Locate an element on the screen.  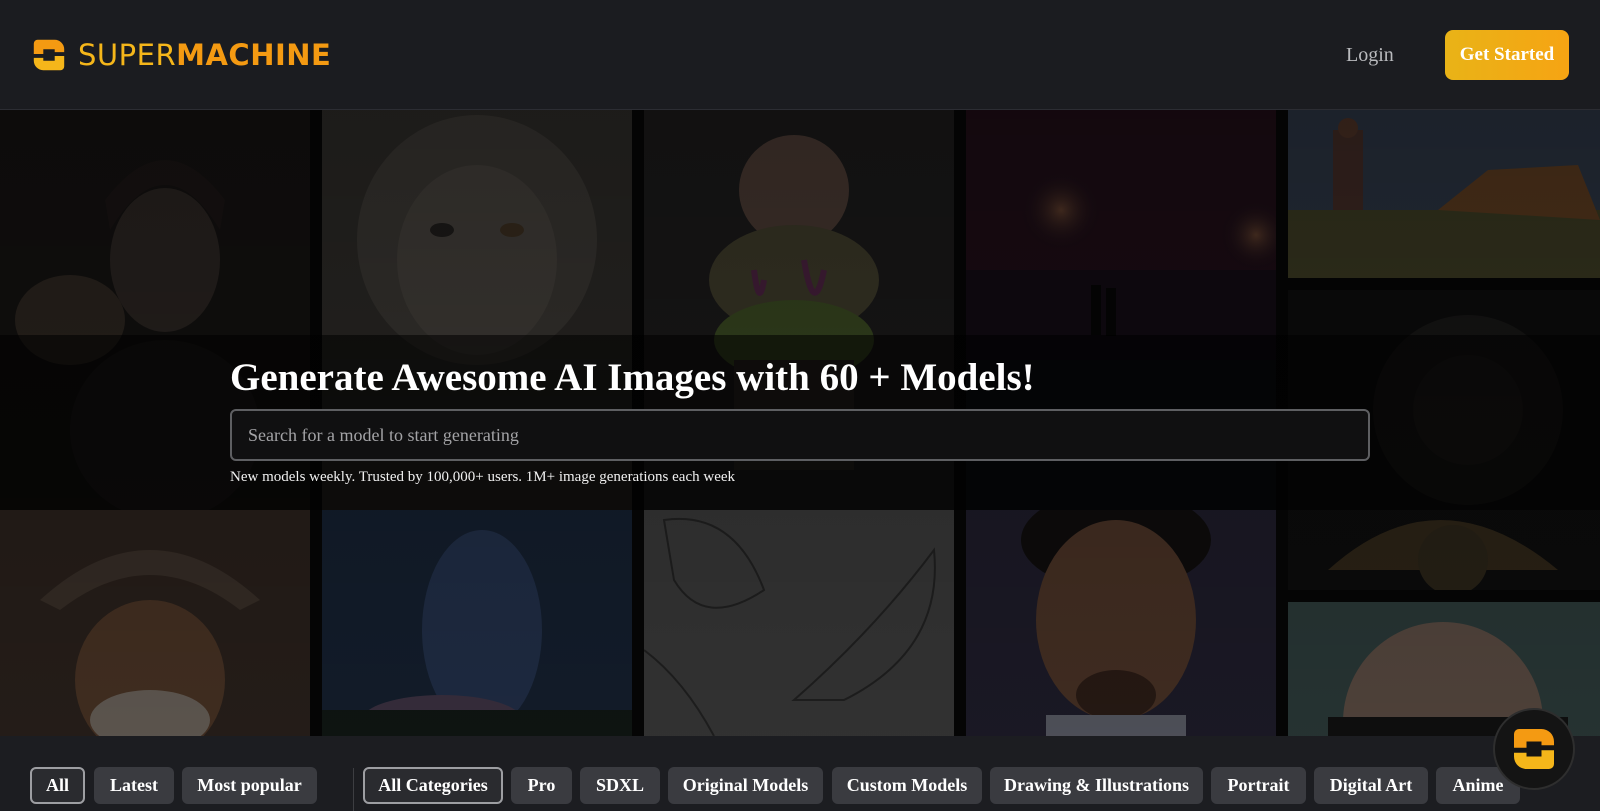
category-chip-original-models: Original Models is located at coordinates (745, 785).